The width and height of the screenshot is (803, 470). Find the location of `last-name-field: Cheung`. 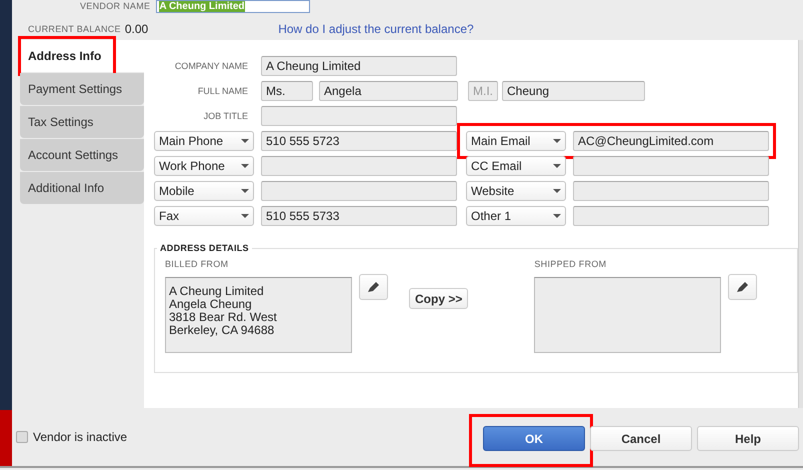

last-name-field: Cheung is located at coordinates (573, 91).